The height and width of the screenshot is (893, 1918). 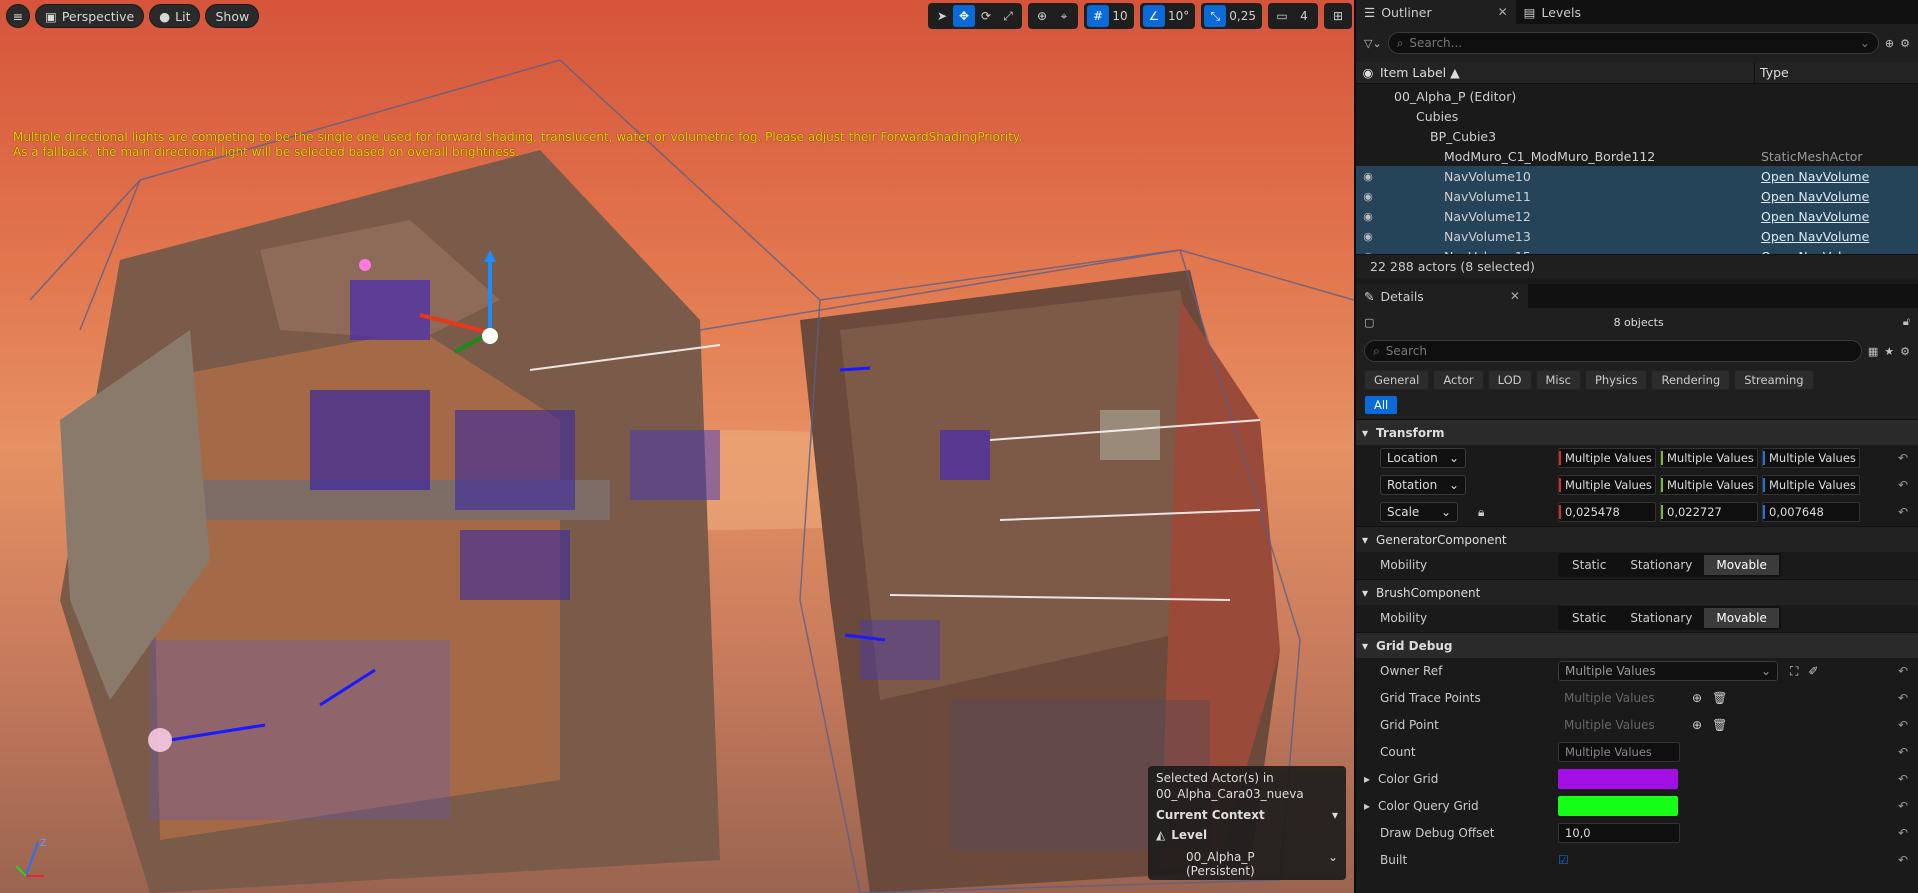 What do you see at coordinates (1154, 16) in the screenshot?
I see `rotate-snap-toggle: ∠` at bounding box center [1154, 16].